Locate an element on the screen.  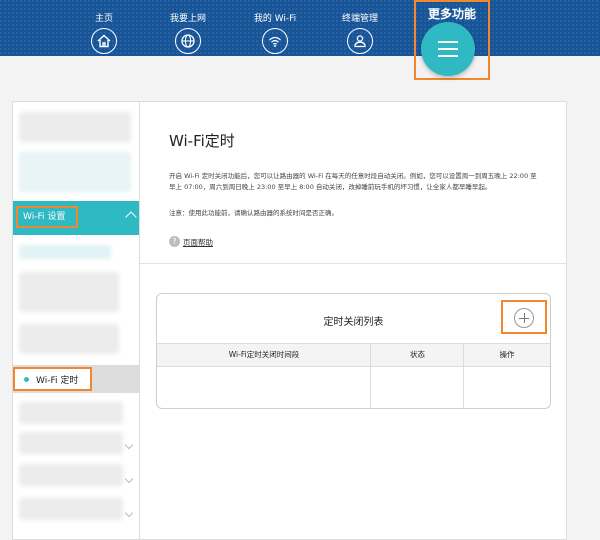
nav-item-home: 主页 is located at coordinates (104, 27).